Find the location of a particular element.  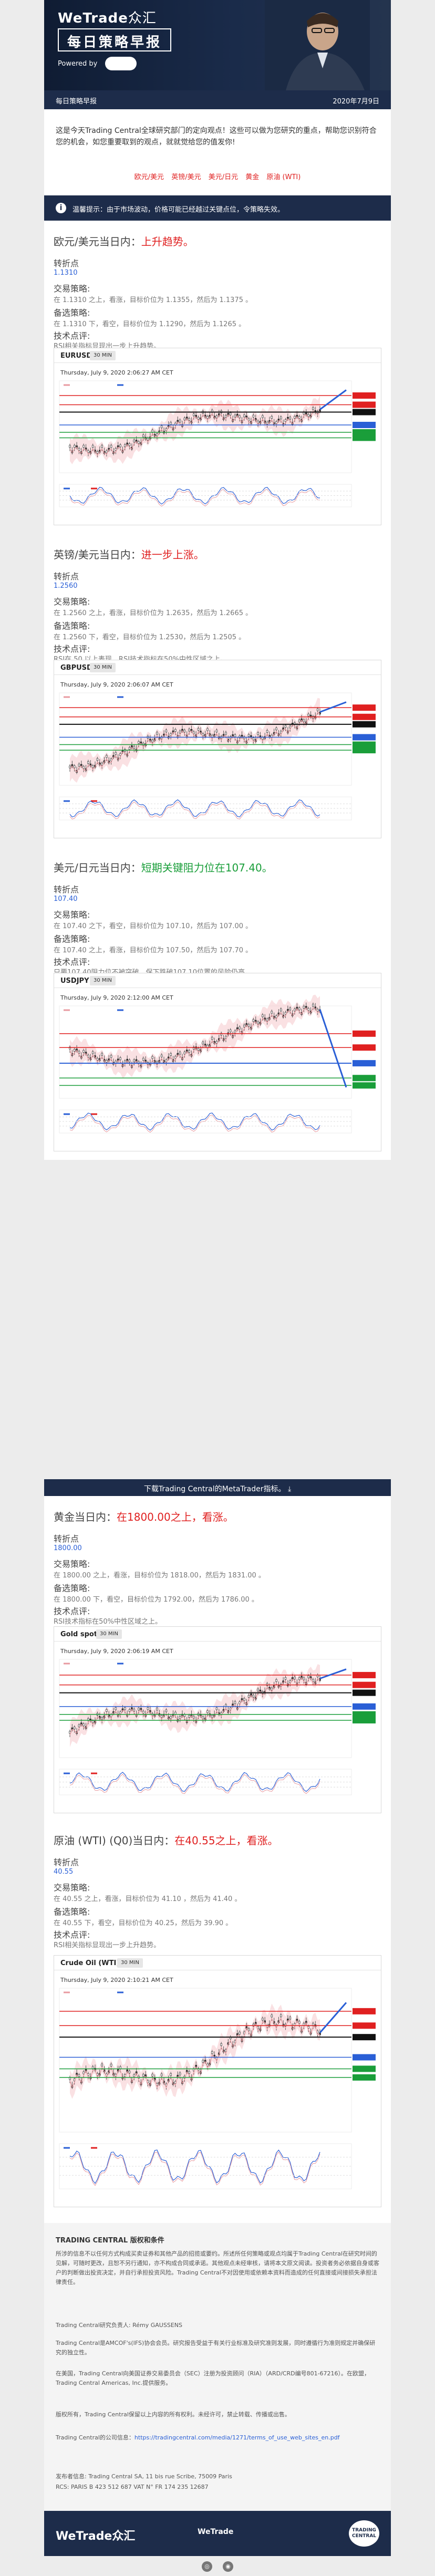

quick-link-wti: 原油 (WTI) is located at coordinates (283, 177).